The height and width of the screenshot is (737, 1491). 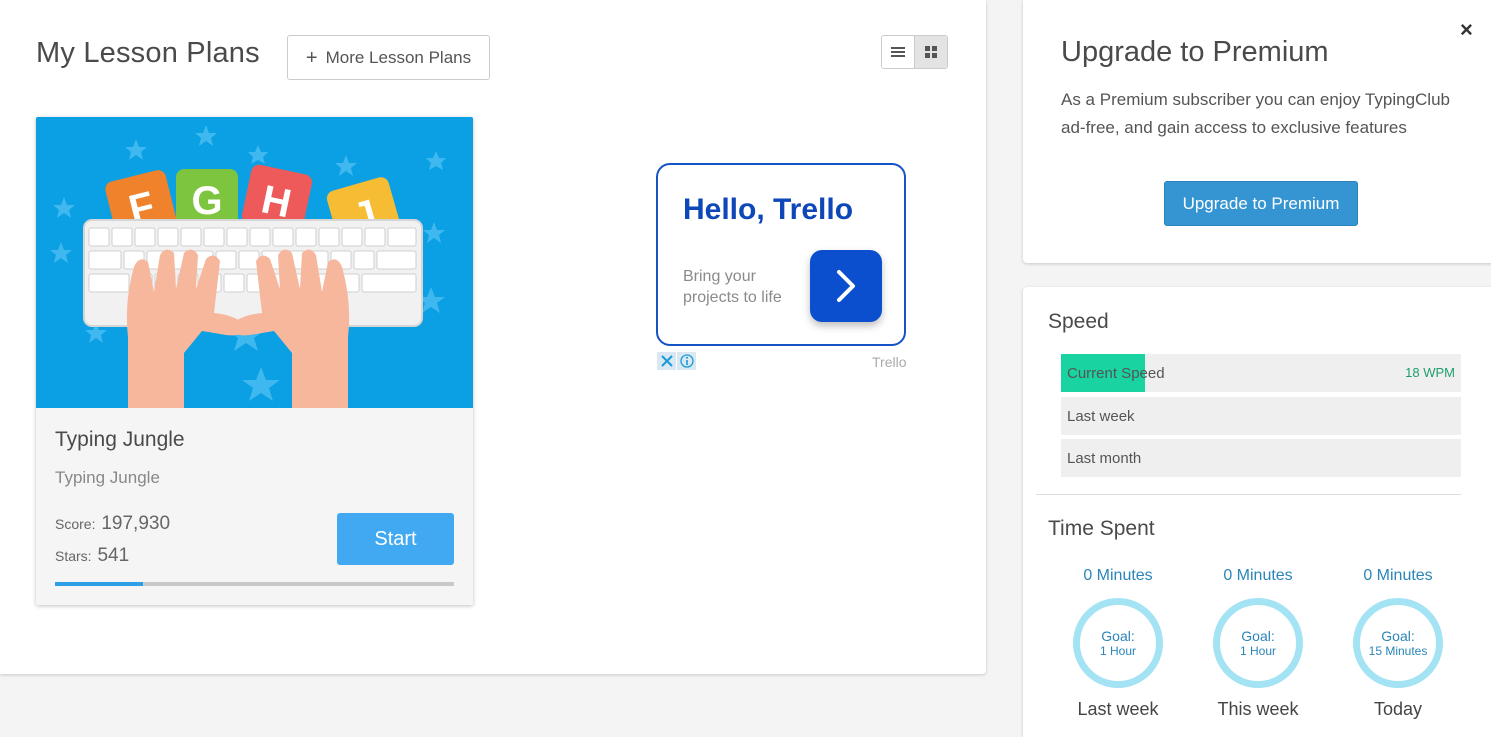 I want to click on more-lesson-plans-label: More Lesson Plans, so click(x=398, y=57).